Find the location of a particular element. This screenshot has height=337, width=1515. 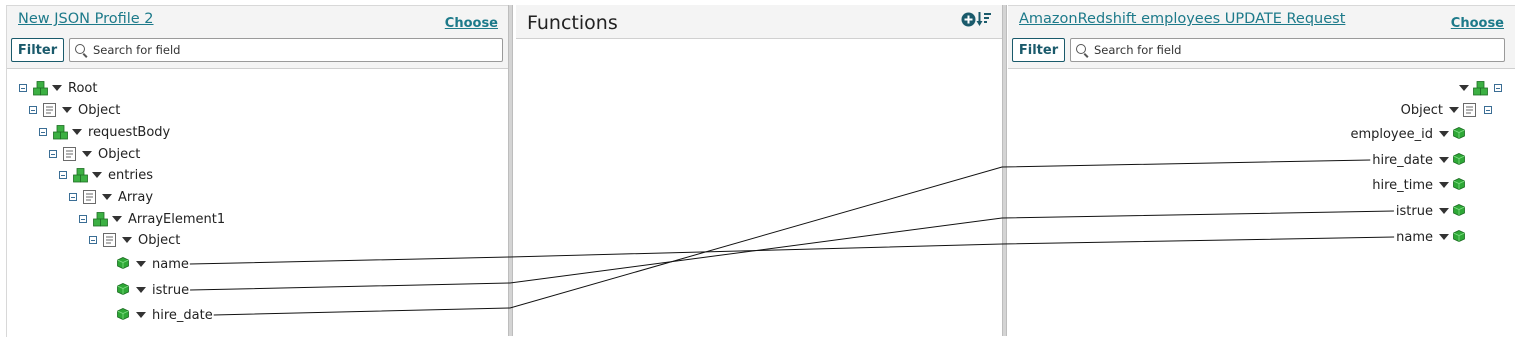

mapping-line-name is located at coordinates (792, 250).